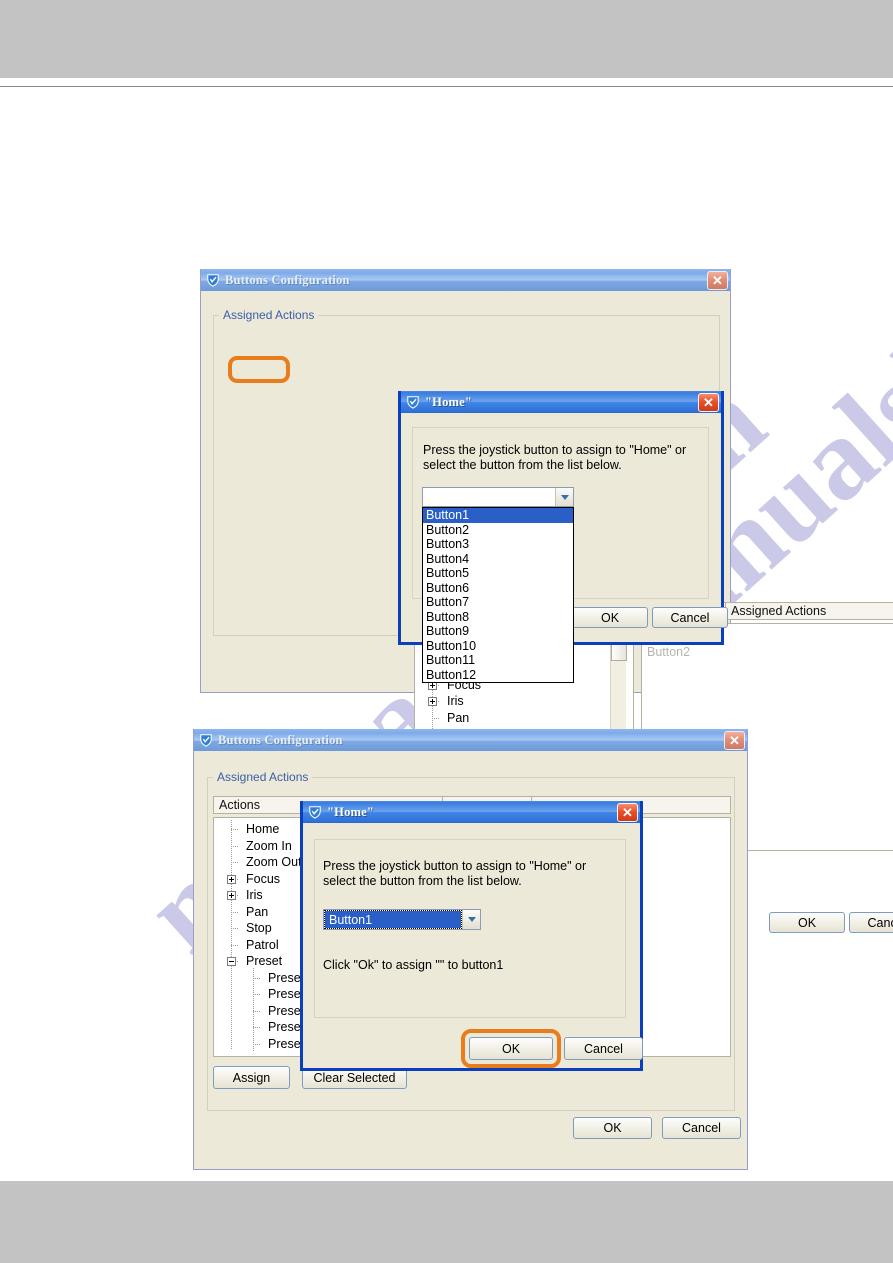 Image resolution: width=893 pixels, height=1263 pixels. I want to click on dialog2-title: "Home", so click(351, 811).